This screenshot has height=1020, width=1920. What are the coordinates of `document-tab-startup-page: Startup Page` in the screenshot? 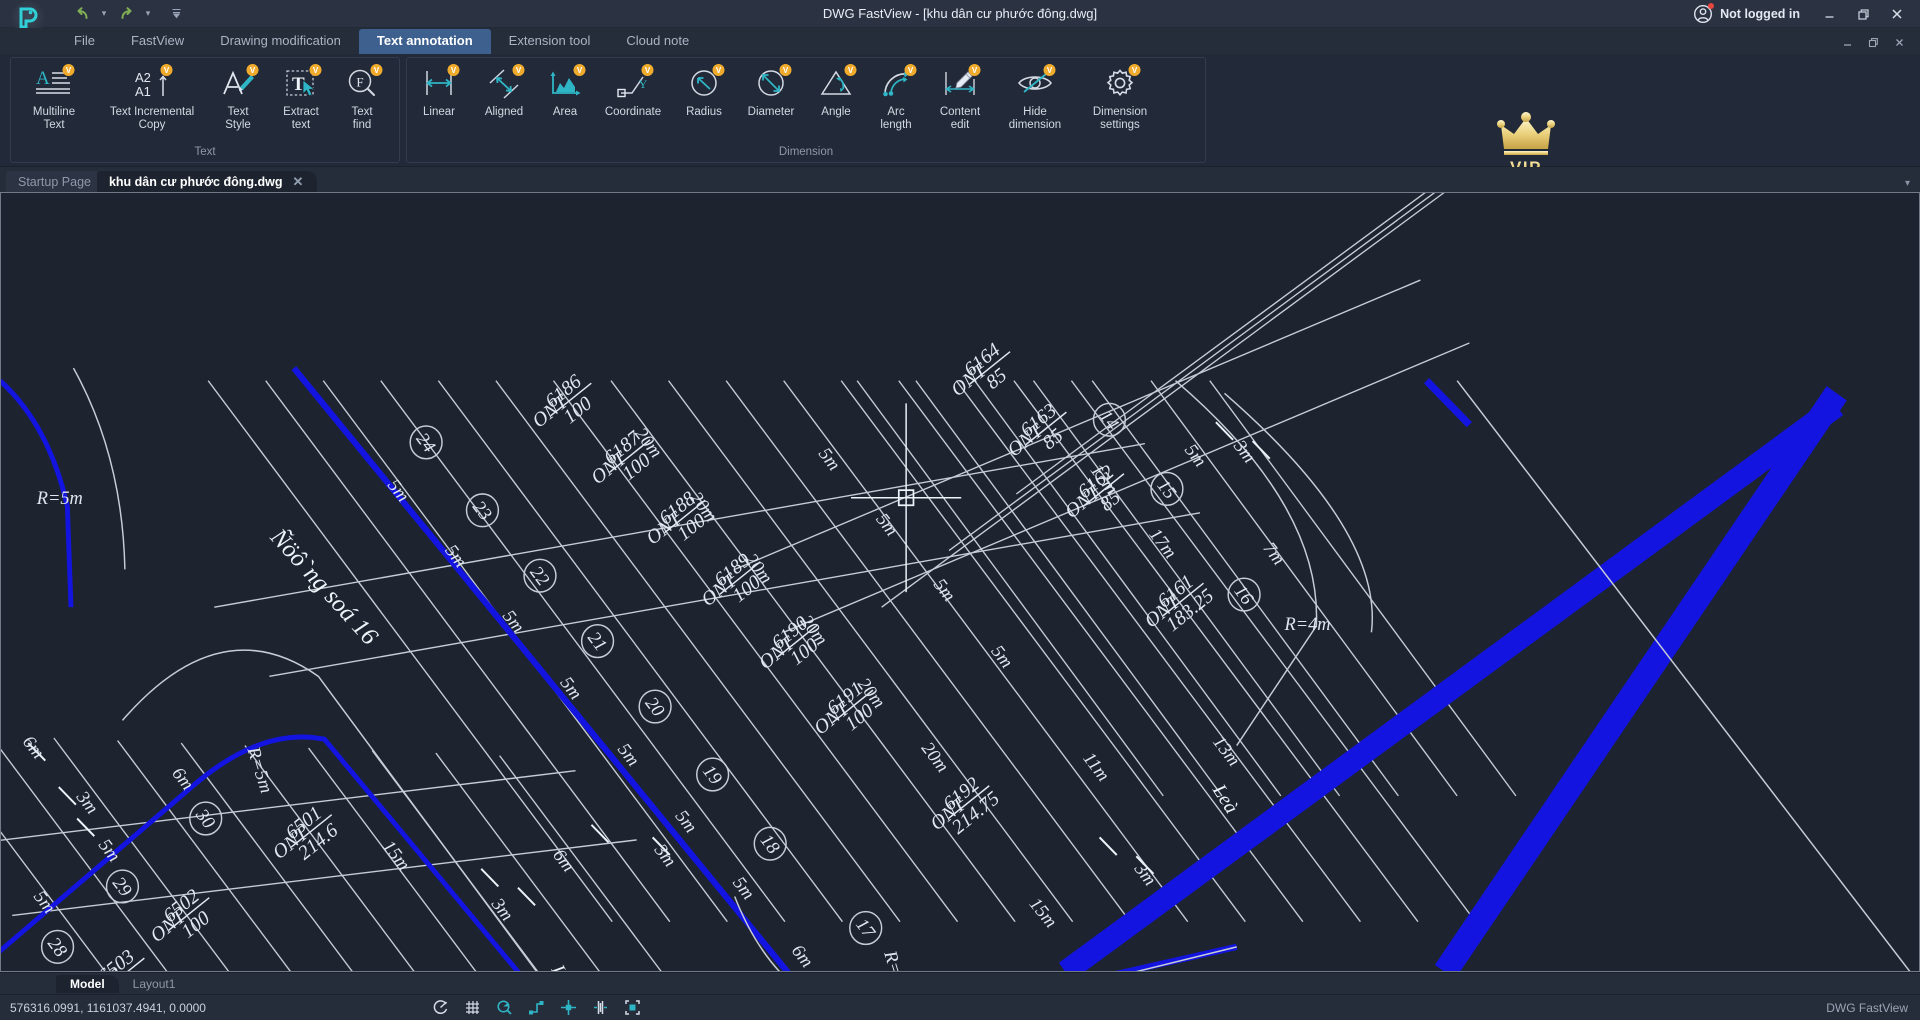 It's located at (54, 181).